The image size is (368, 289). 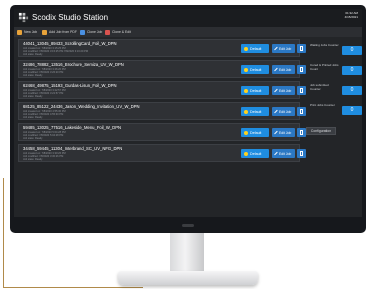 What do you see at coordinates (63, 32) in the screenshot?
I see `add-job-label: Add Job from PDF` at bounding box center [63, 32].